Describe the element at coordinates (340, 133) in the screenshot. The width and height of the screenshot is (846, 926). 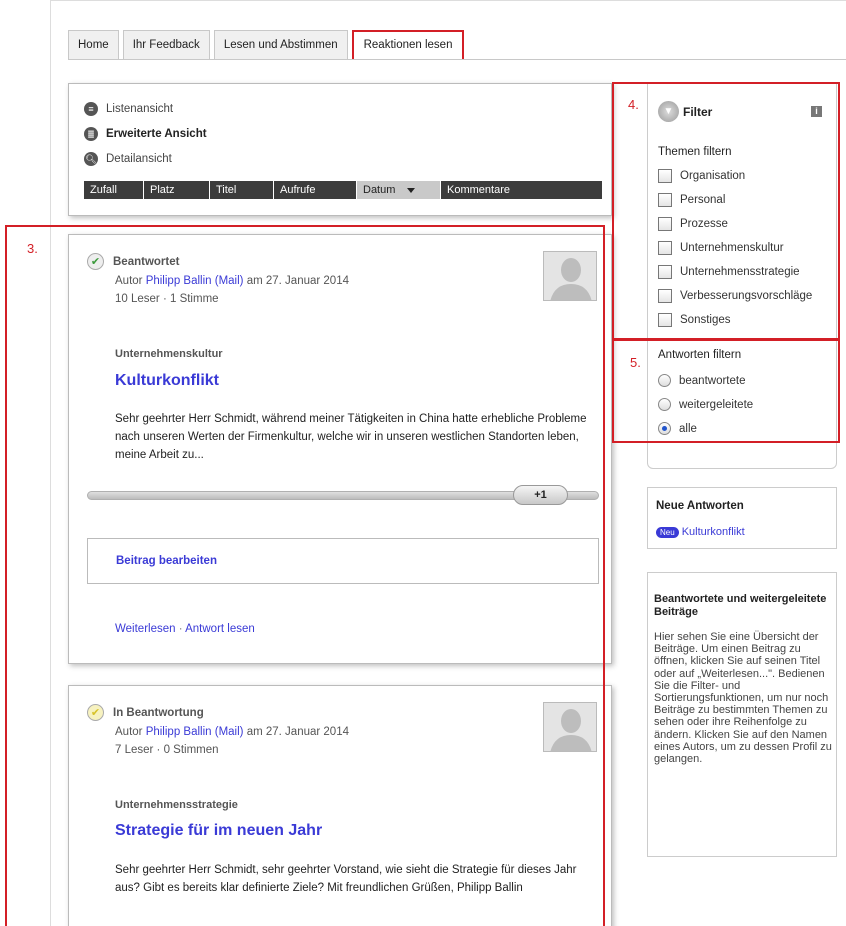
I see `view-option-extended: ≣ Erweiterte Ansicht` at that location.